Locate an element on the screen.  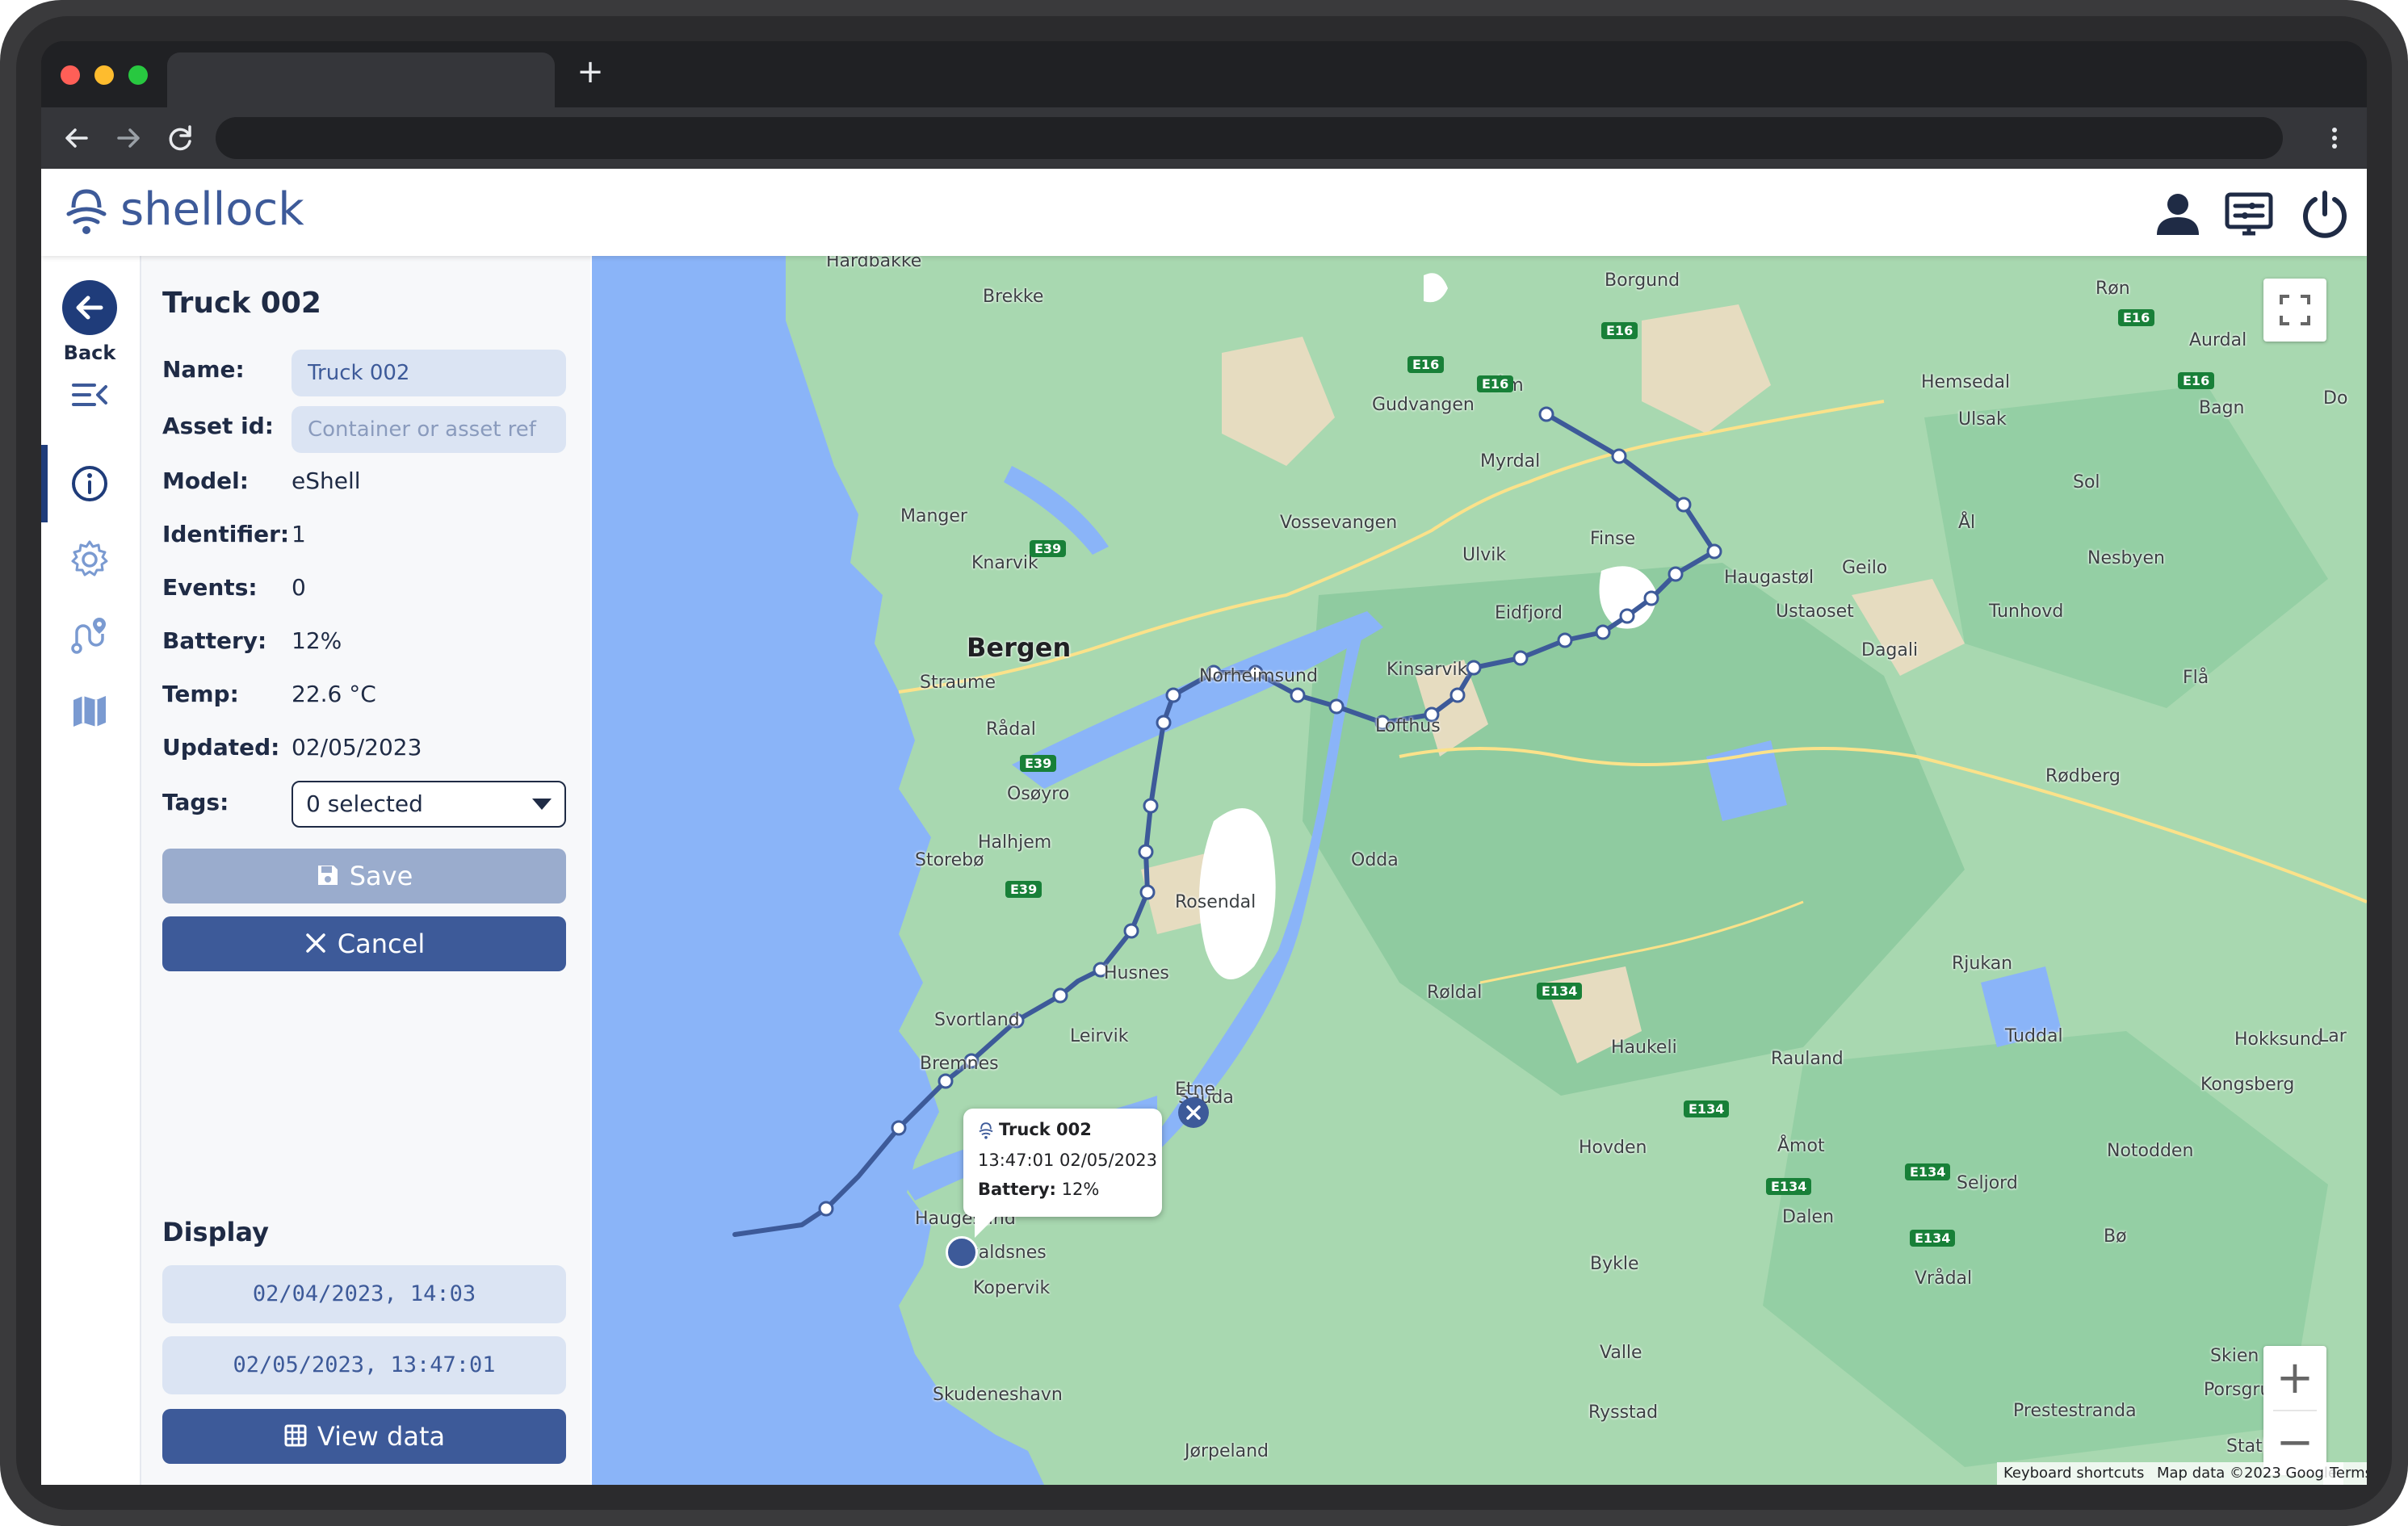
tags-select: 0 selected is located at coordinates (429, 804).